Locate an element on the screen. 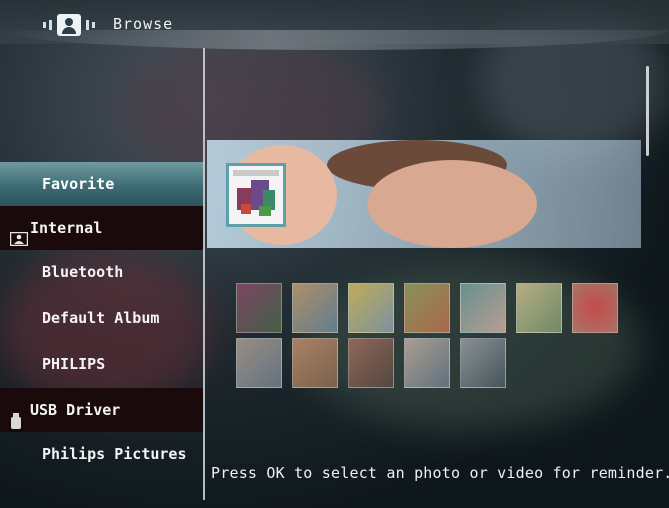 This screenshot has width=669, height=508. menu-item-label: Default Album is located at coordinates (101, 318).